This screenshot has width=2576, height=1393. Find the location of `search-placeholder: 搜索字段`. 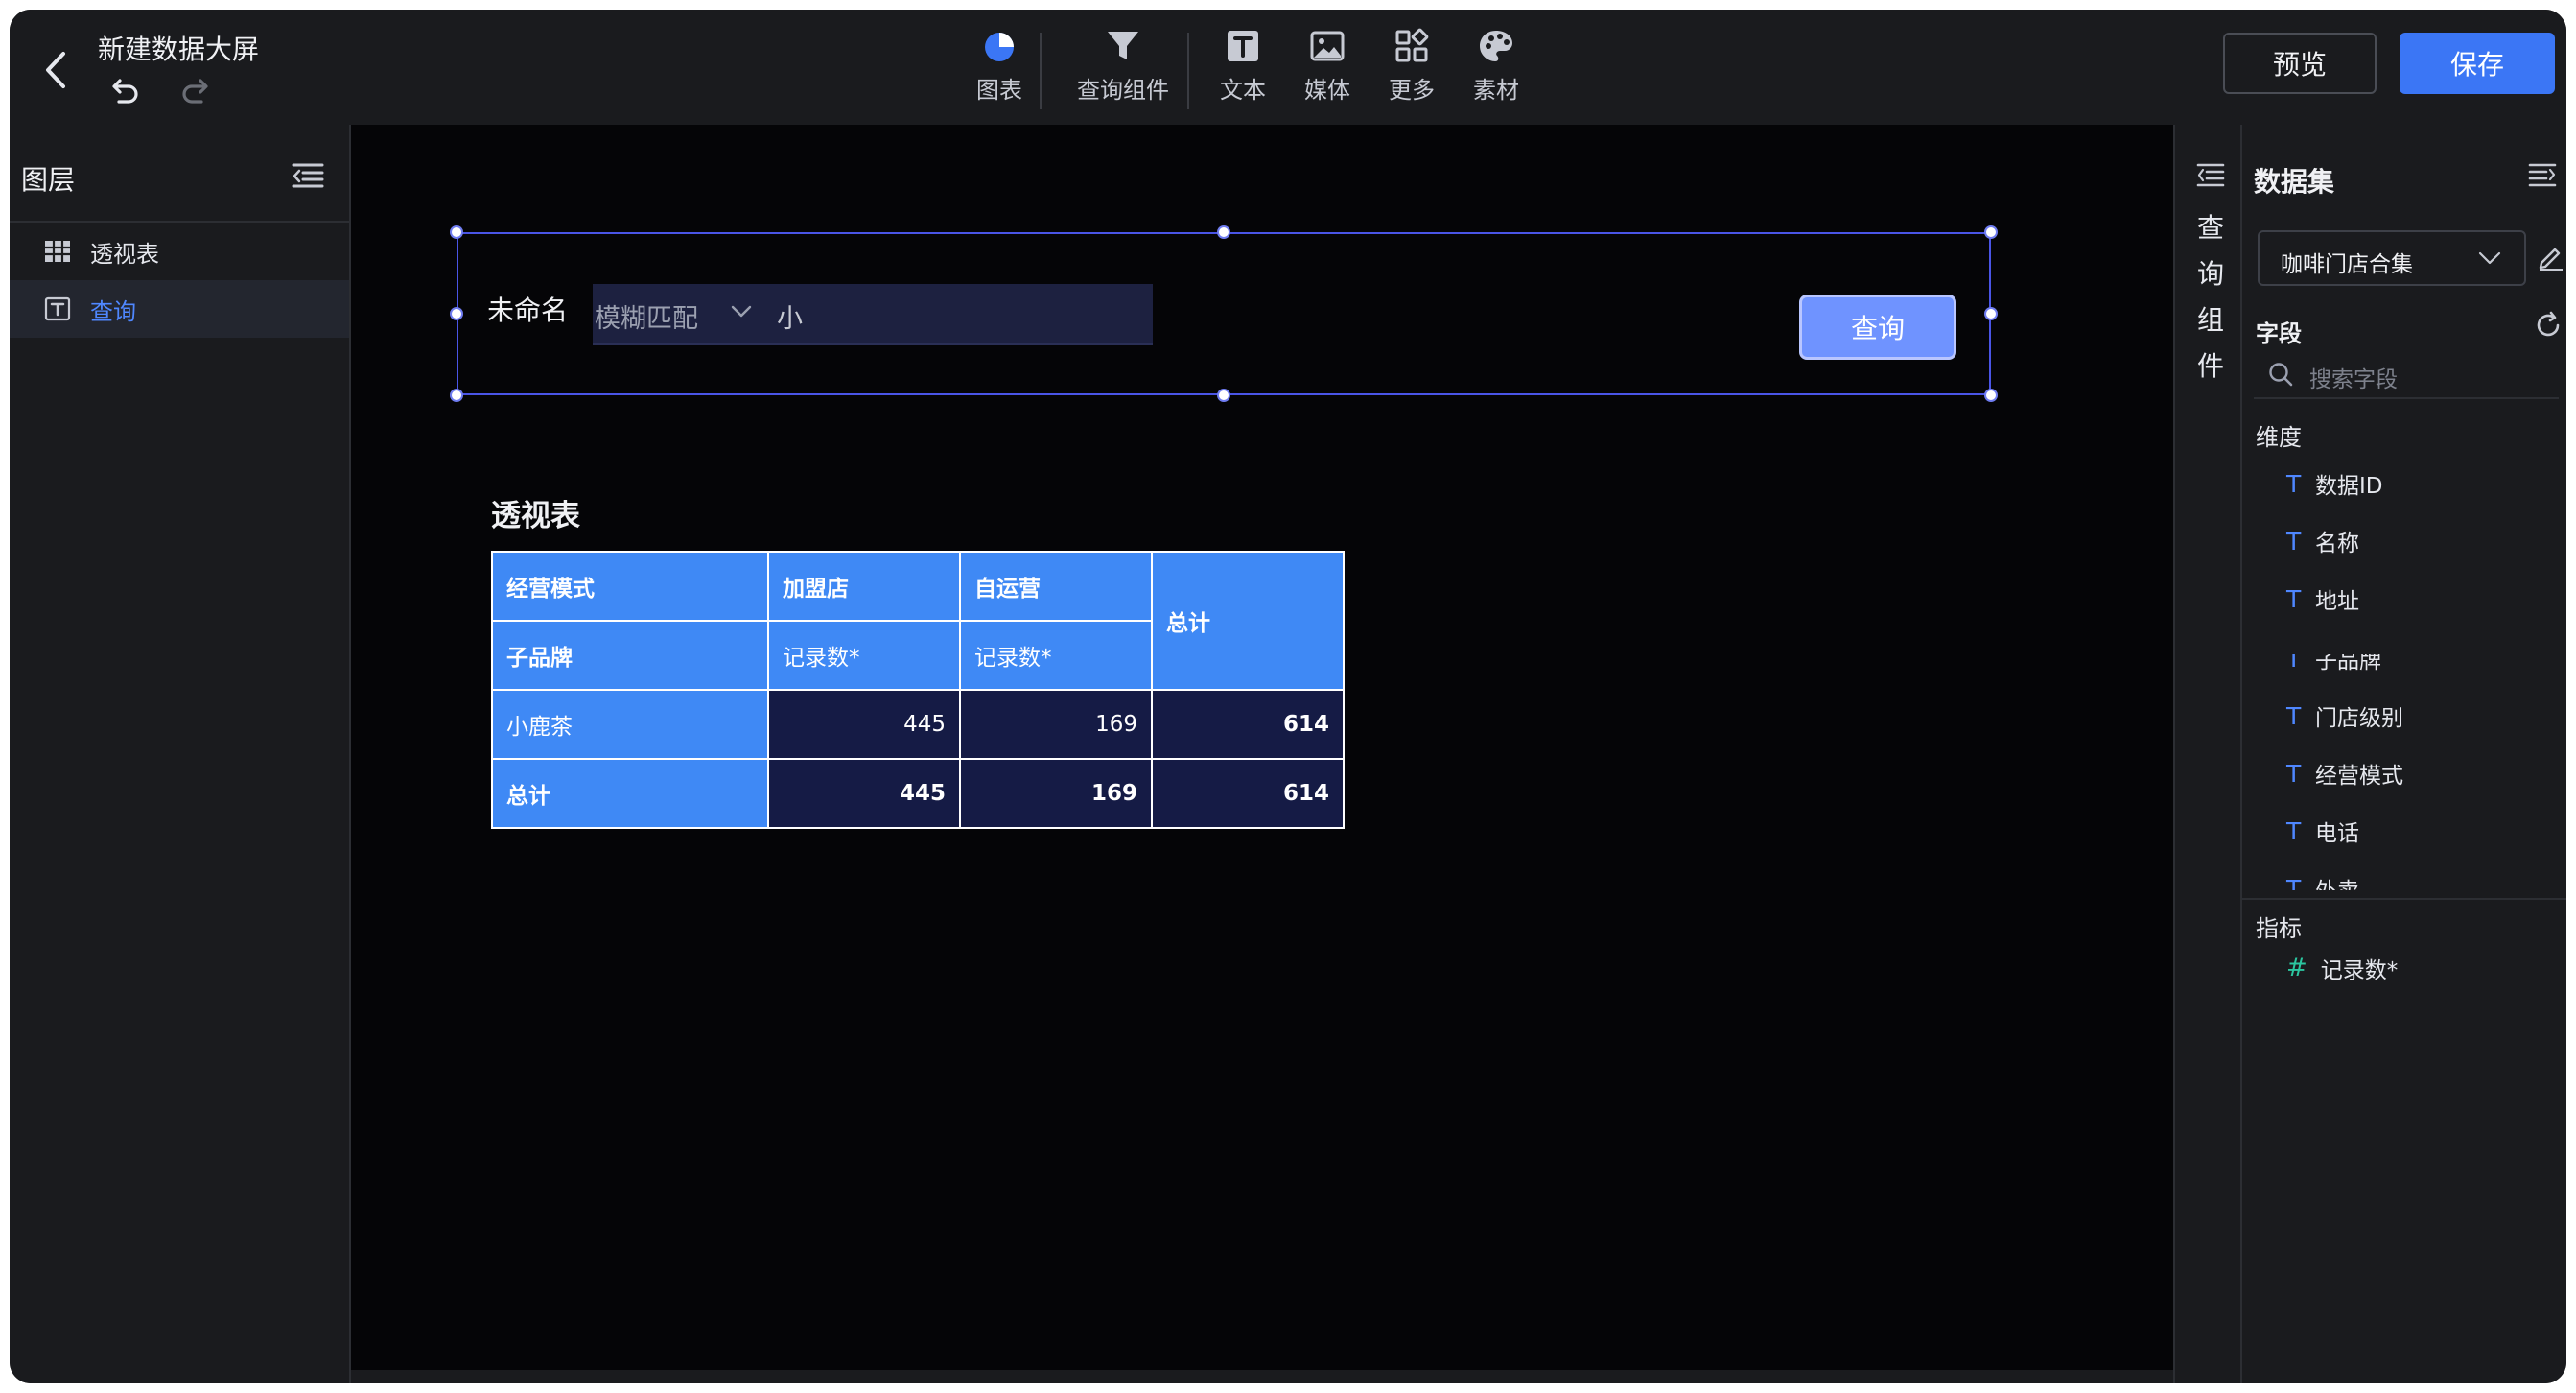

search-placeholder: 搜索字段 is located at coordinates (2353, 379).